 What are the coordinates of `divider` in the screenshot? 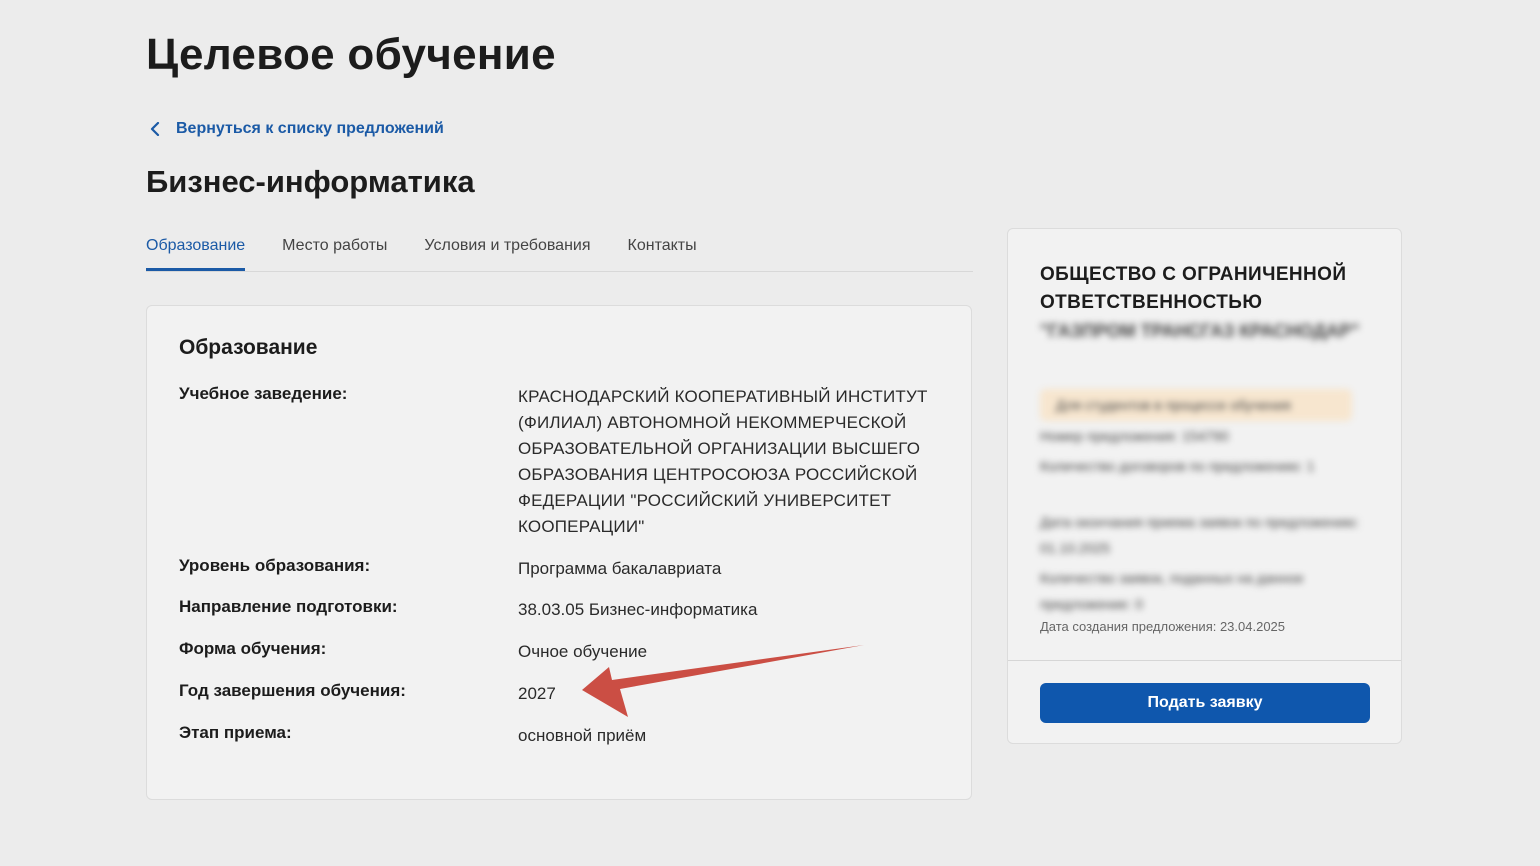 It's located at (1204, 660).